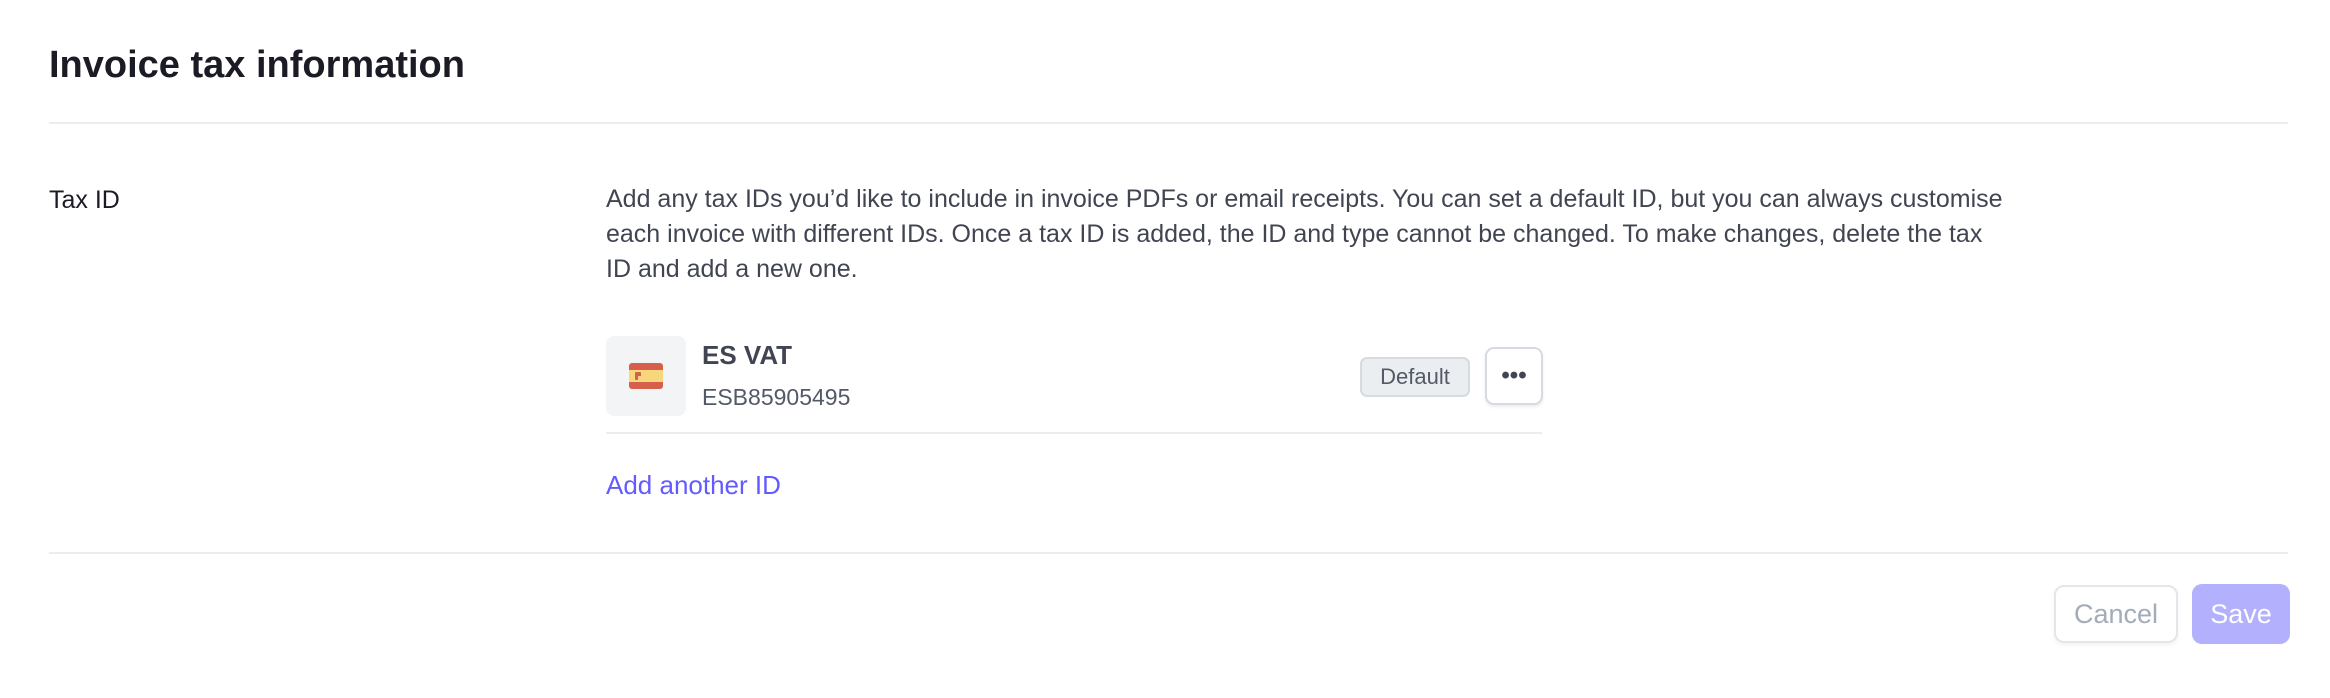 This screenshot has height=698, width=2330. Describe the element at coordinates (747, 355) in the screenshot. I see `tax-id-type: ES VAT` at that location.